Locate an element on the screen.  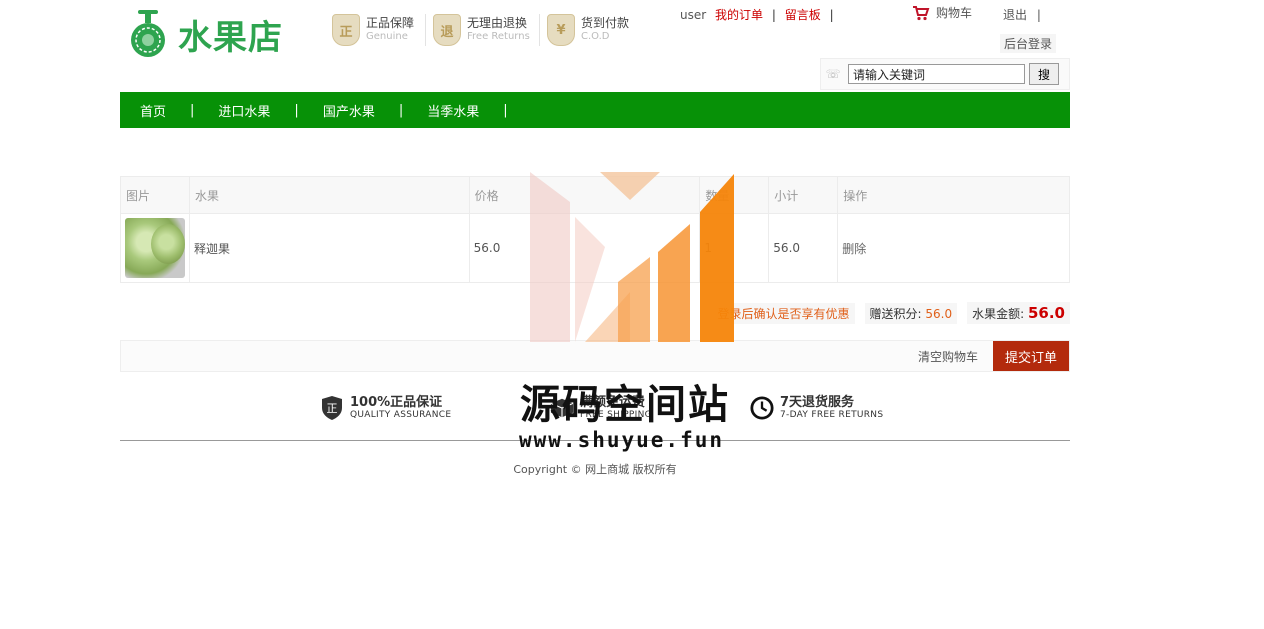
cart-link-label: 购物车 is located at coordinates (954, 13).